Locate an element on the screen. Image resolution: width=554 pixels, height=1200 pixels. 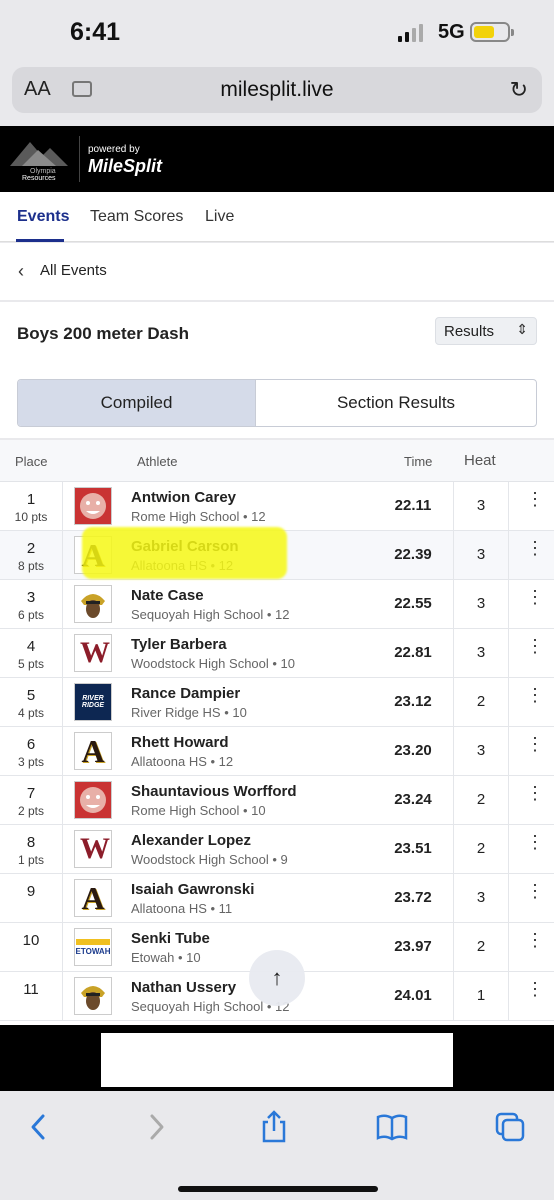
browser-toolbar is located at coordinates (277, 1145).